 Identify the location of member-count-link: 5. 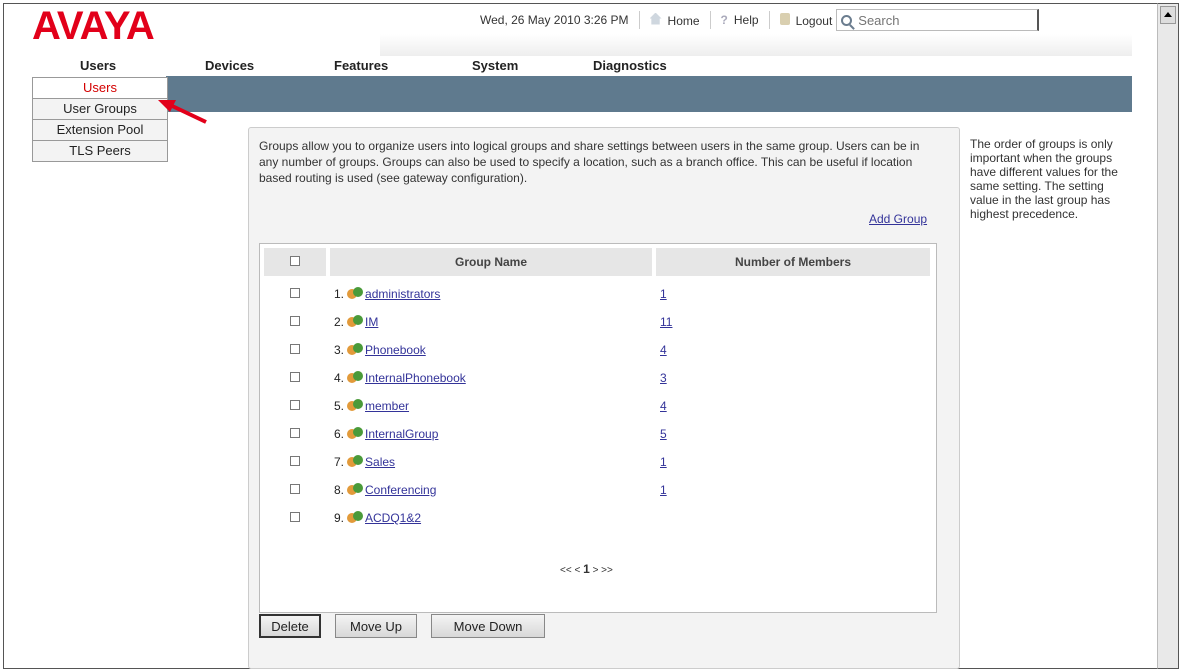
(663, 434).